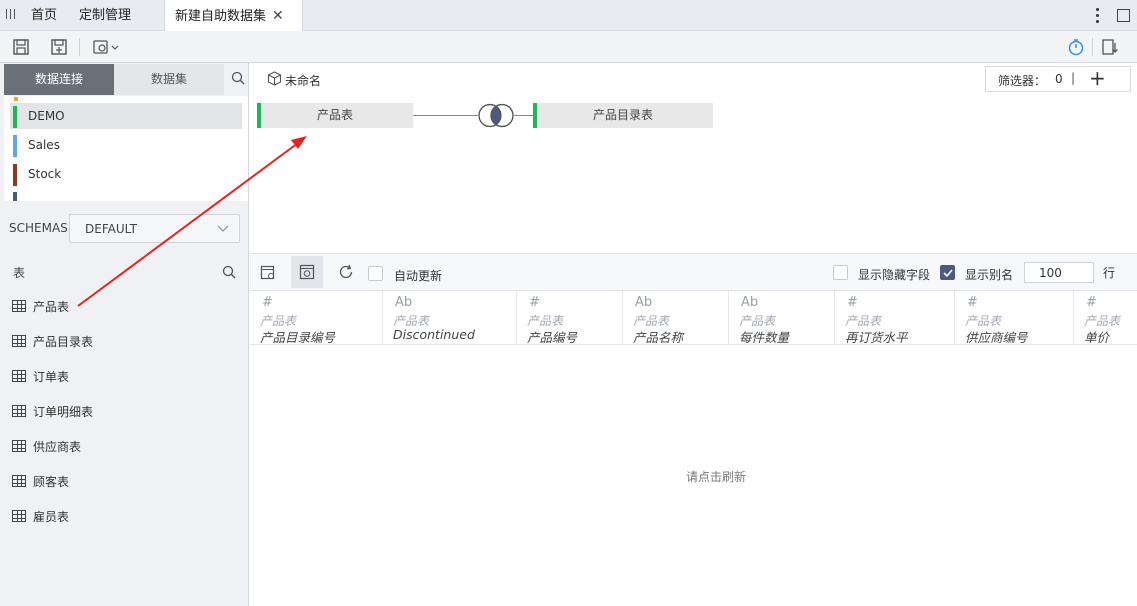 This screenshot has height=606, width=1137. I want to click on connection-item-stock: Stock, so click(126, 174).